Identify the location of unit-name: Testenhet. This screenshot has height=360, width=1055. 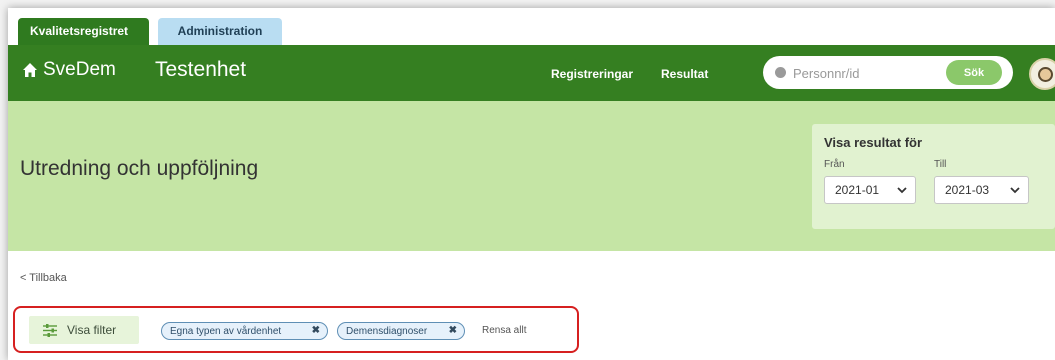
(201, 69).